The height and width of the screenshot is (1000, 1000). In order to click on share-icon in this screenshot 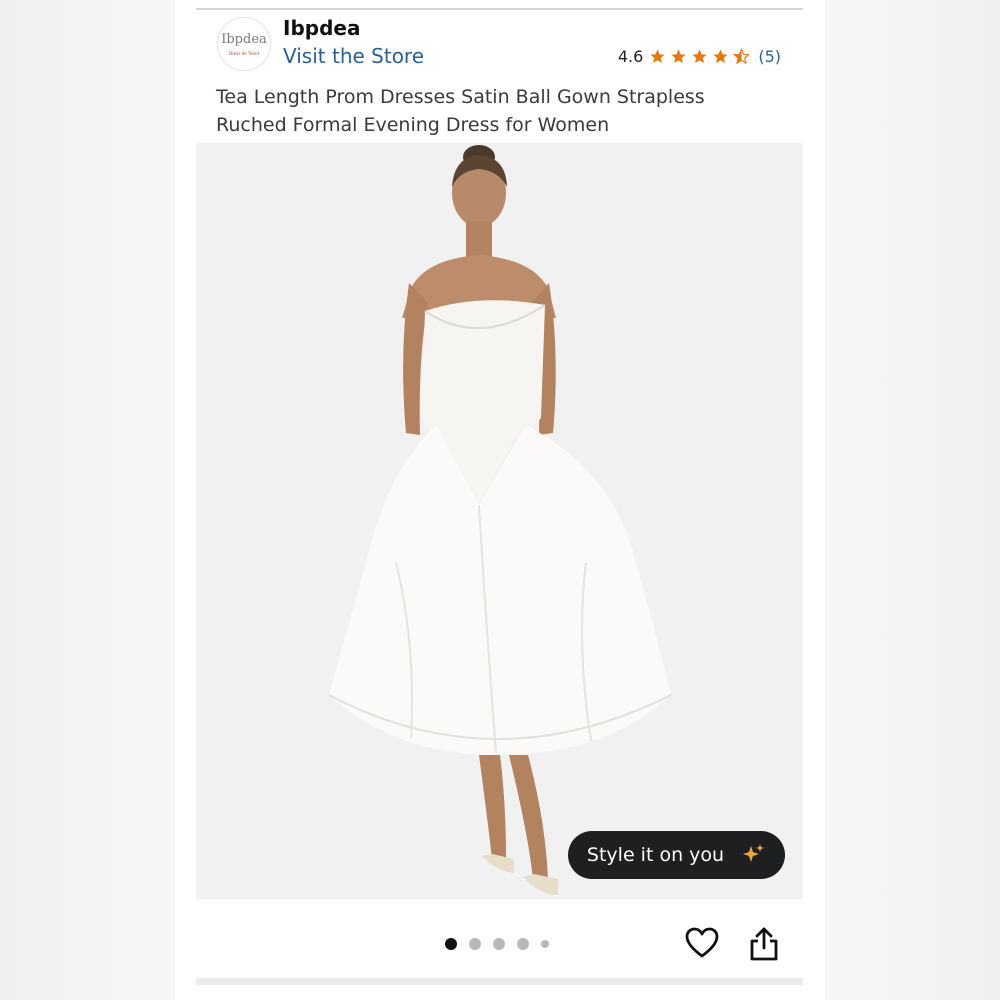, I will do `click(764, 944)`.